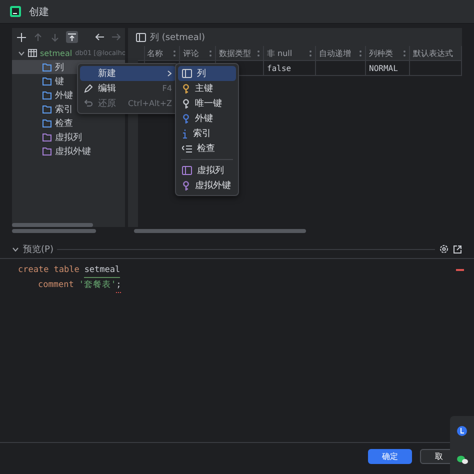 The height and width of the screenshot is (474, 474). I want to click on code-token: ;, so click(119, 285).